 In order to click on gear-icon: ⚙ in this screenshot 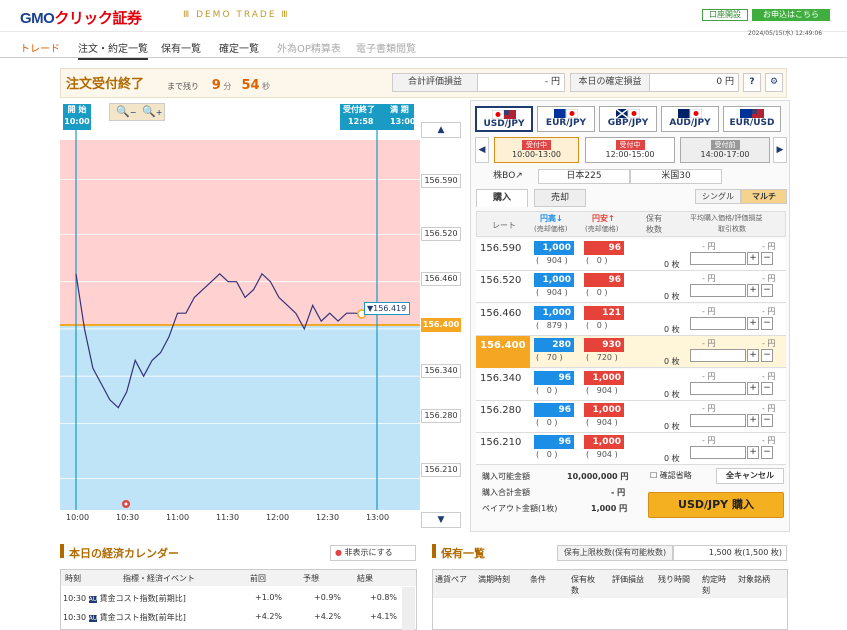, I will do `click(774, 82)`.